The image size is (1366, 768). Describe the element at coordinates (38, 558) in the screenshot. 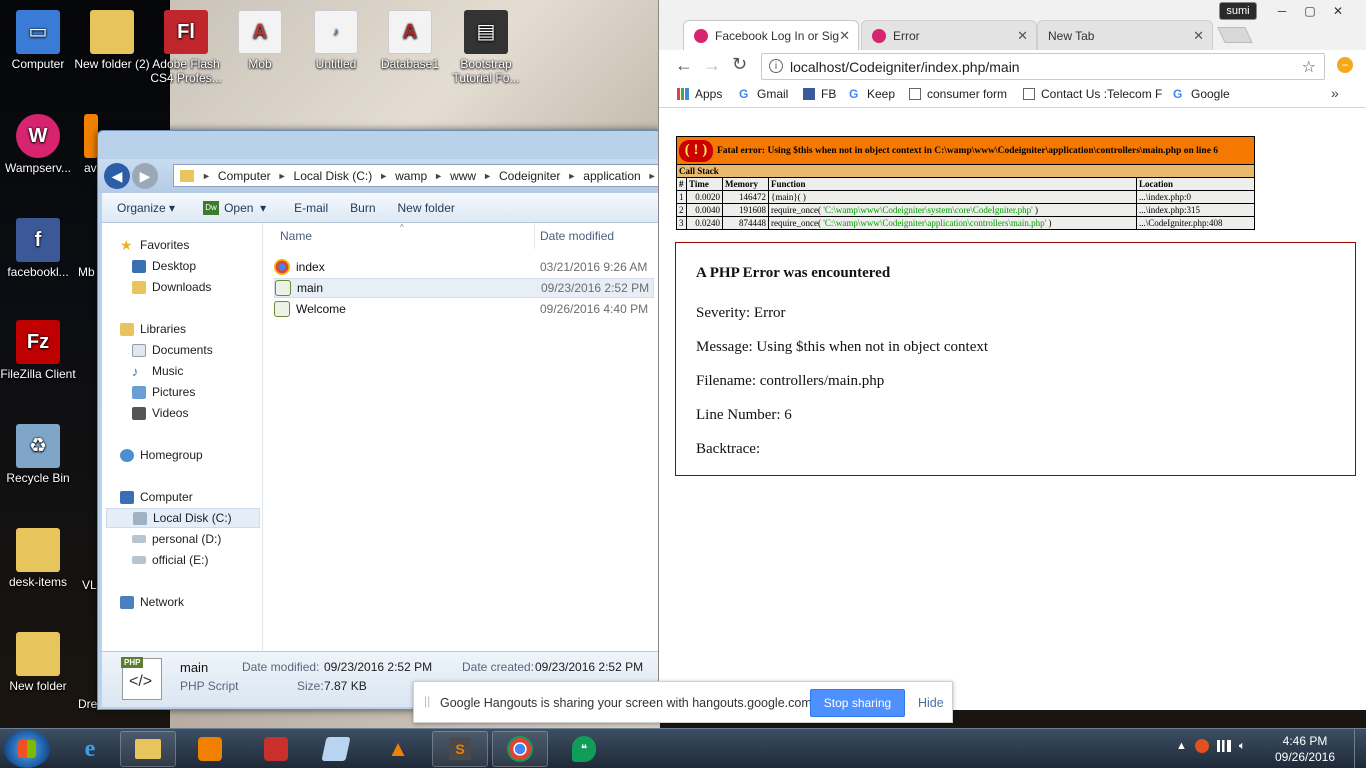

I see `desktop-icon-desk-items: desk-items` at that location.